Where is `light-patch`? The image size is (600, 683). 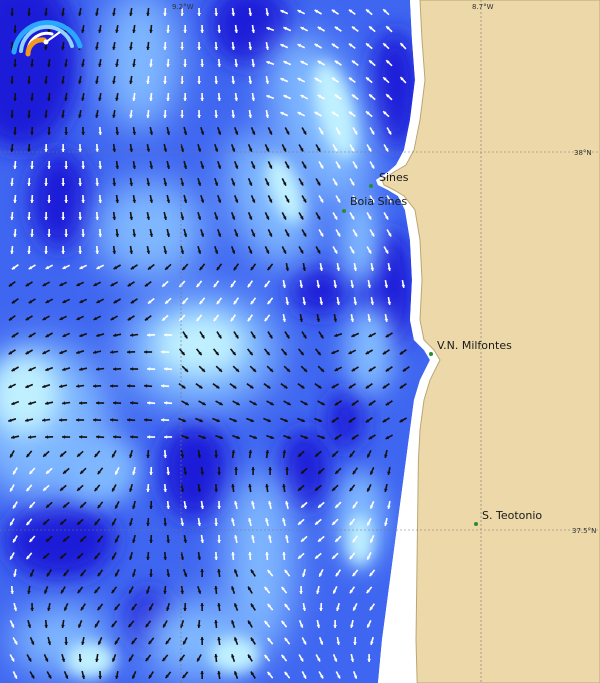
light-patch is located at coordinates (360, 240).